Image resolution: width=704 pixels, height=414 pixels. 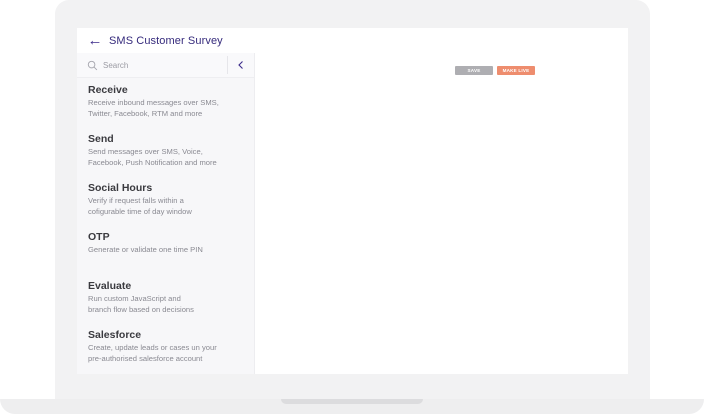 I want to click on node-title: Salesforce, so click(x=115, y=335).